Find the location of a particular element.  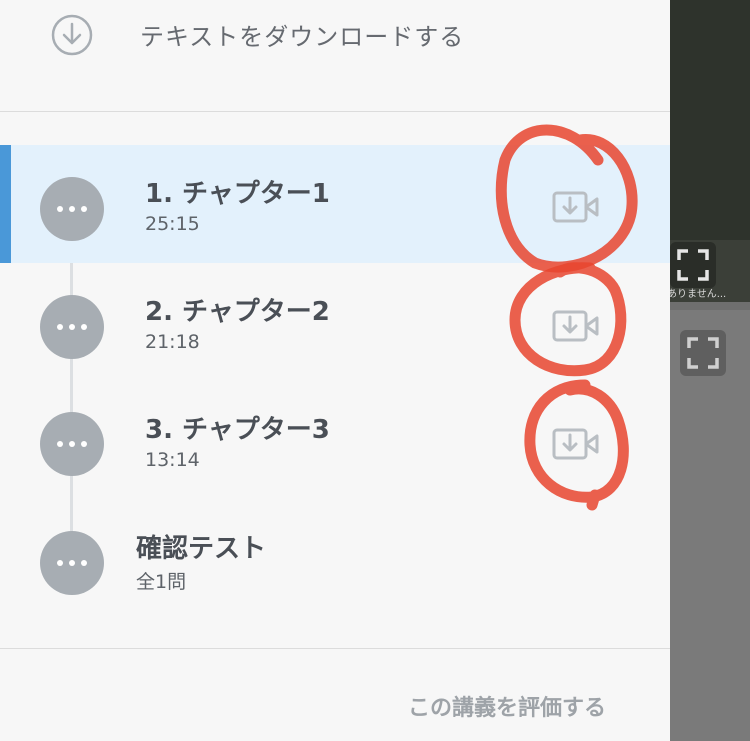

download-text-row: テキストをダウンロードする is located at coordinates (335, 36).